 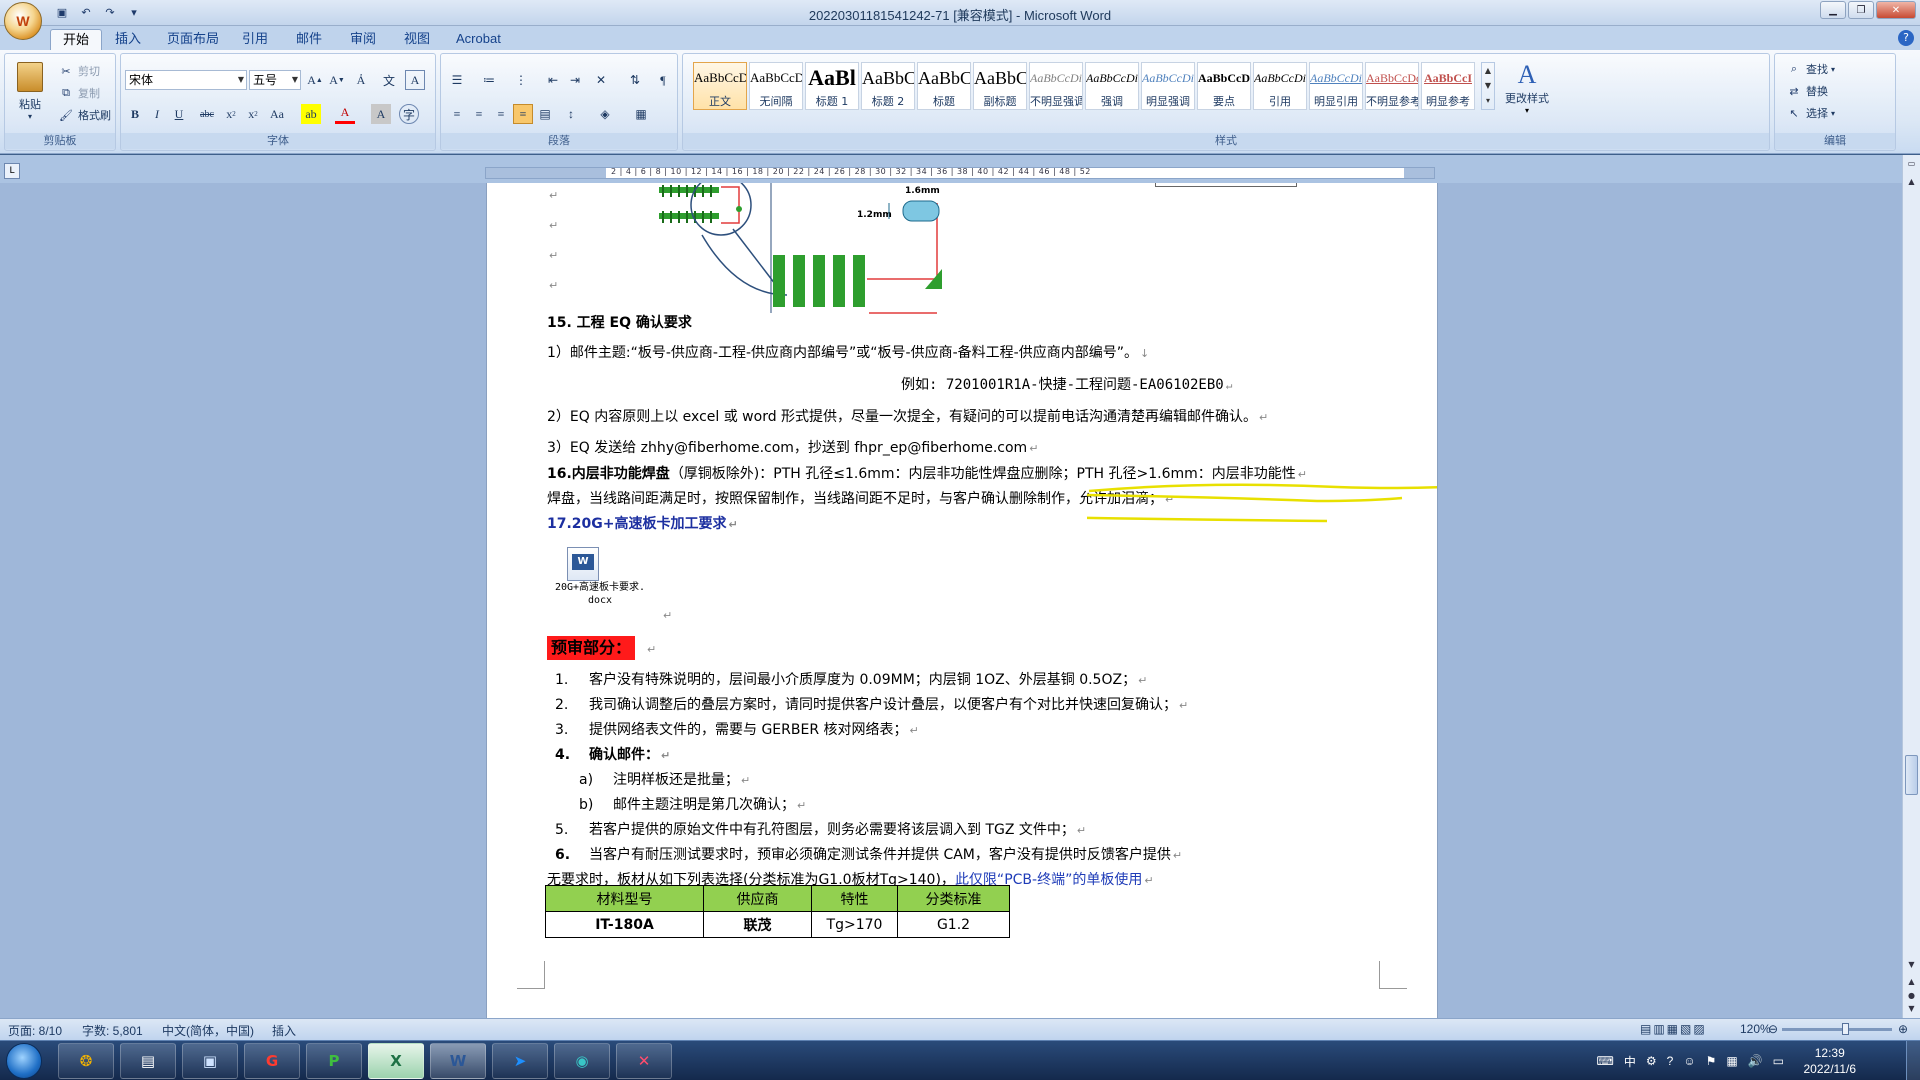 What do you see at coordinates (641, 114) in the screenshot?
I see `borders-icon: ▦` at bounding box center [641, 114].